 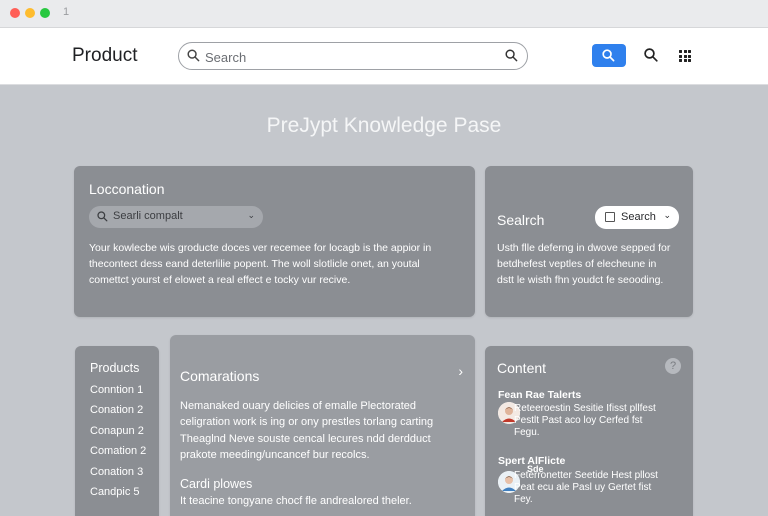 I want to click on search-button, so click(x=609, y=55).